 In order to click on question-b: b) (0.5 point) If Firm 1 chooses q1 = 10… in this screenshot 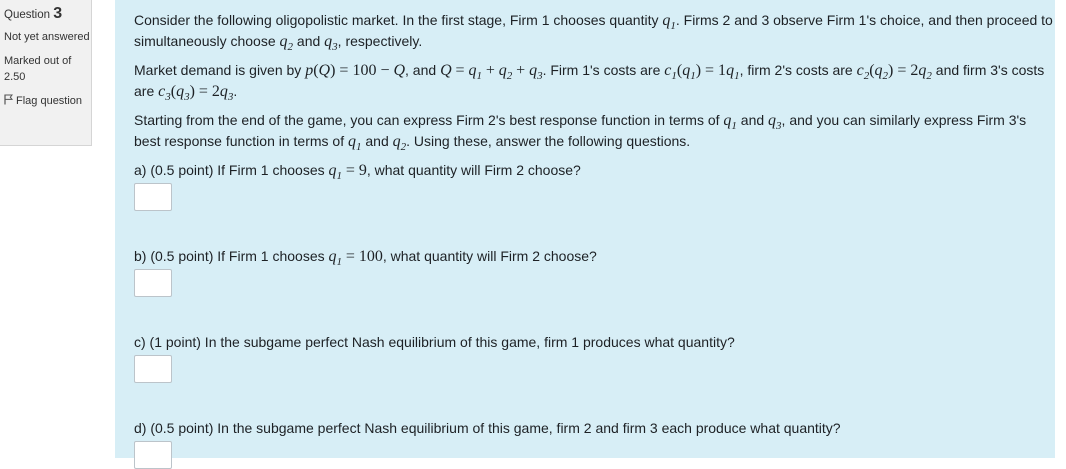, I will do `click(365, 258)`.